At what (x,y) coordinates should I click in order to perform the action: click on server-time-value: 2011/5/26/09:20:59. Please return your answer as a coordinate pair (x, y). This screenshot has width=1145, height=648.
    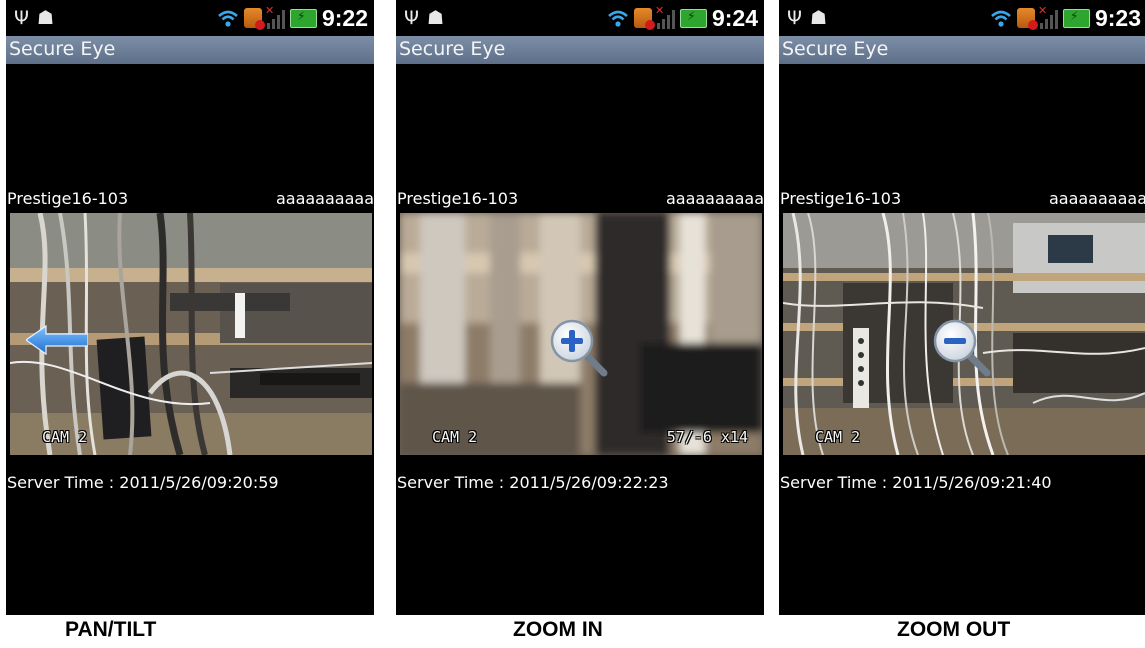
    Looking at the image, I should click on (199, 482).